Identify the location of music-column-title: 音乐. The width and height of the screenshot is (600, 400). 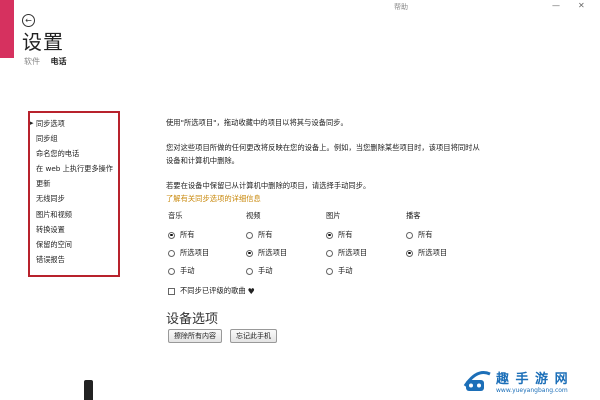
(175, 215).